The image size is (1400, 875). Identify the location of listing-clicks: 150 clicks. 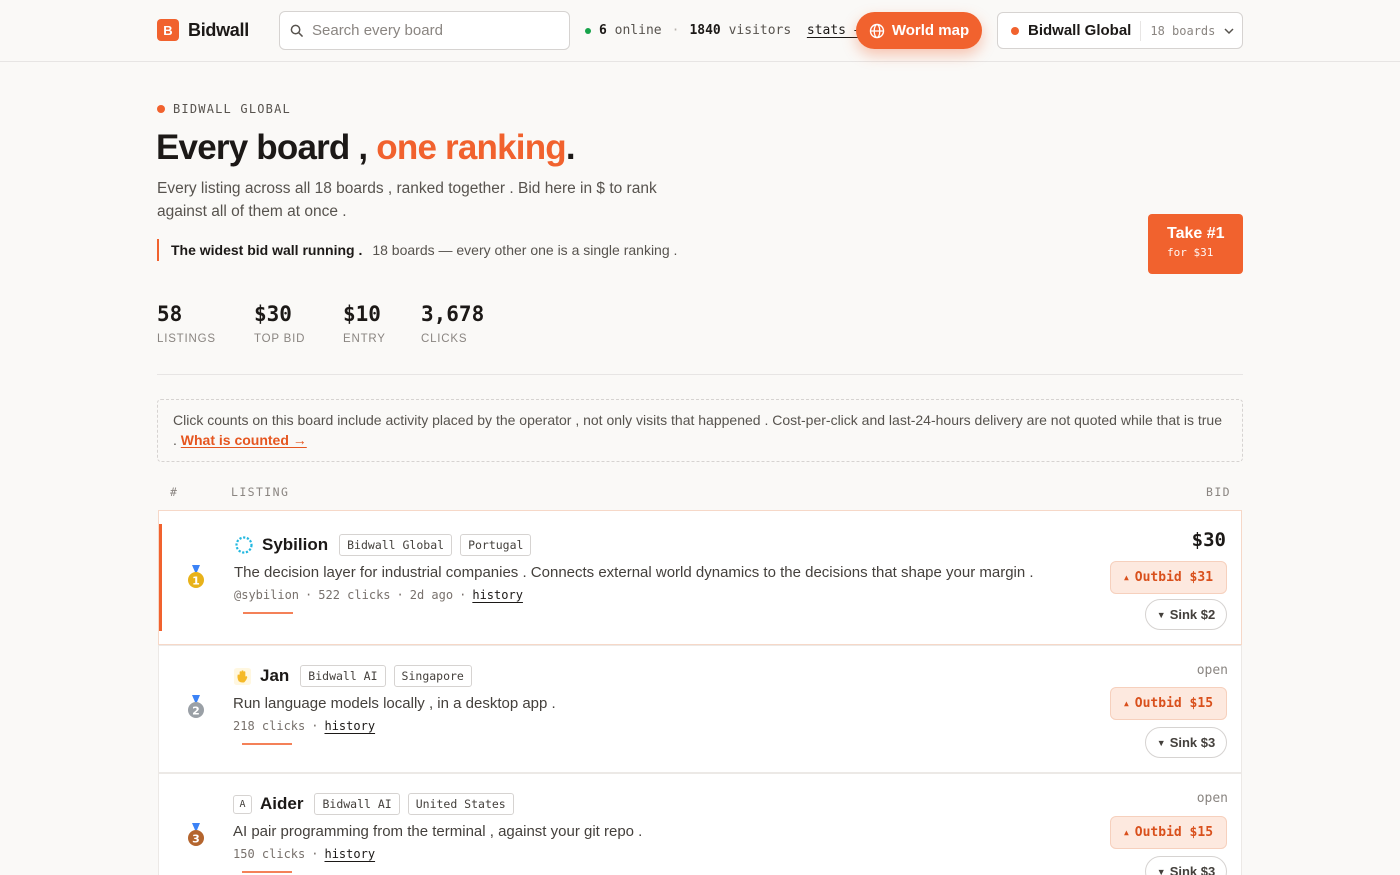
(269, 854).